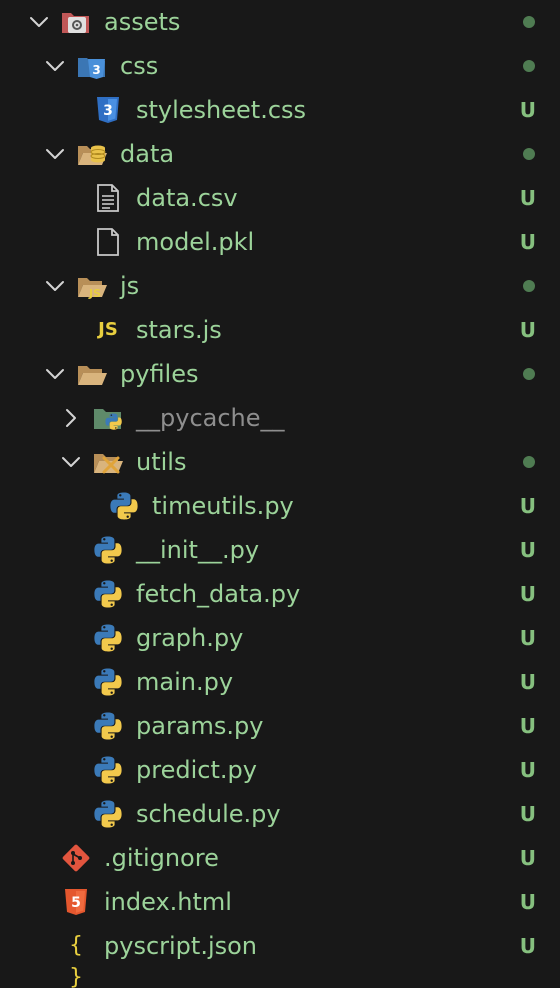 The width and height of the screenshot is (560, 988). I want to click on html5-icon: 5, so click(76, 902).